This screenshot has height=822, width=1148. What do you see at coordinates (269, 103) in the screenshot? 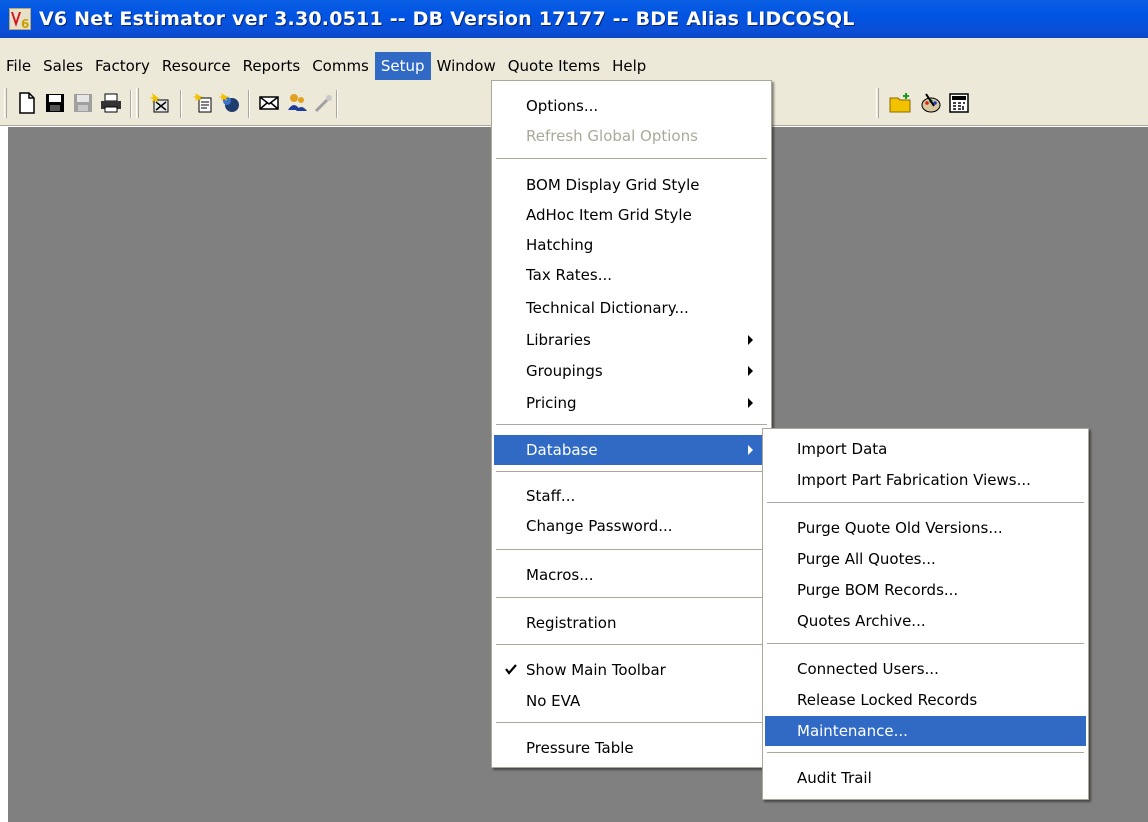
I see `email-icon` at bounding box center [269, 103].